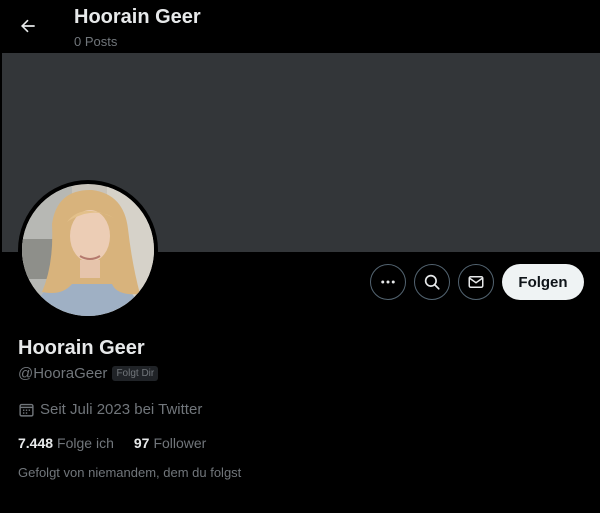 The image size is (600, 513). Describe the element at coordinates (85, 443) in the screenshot. I see `following-label: Folge ich` at that location.